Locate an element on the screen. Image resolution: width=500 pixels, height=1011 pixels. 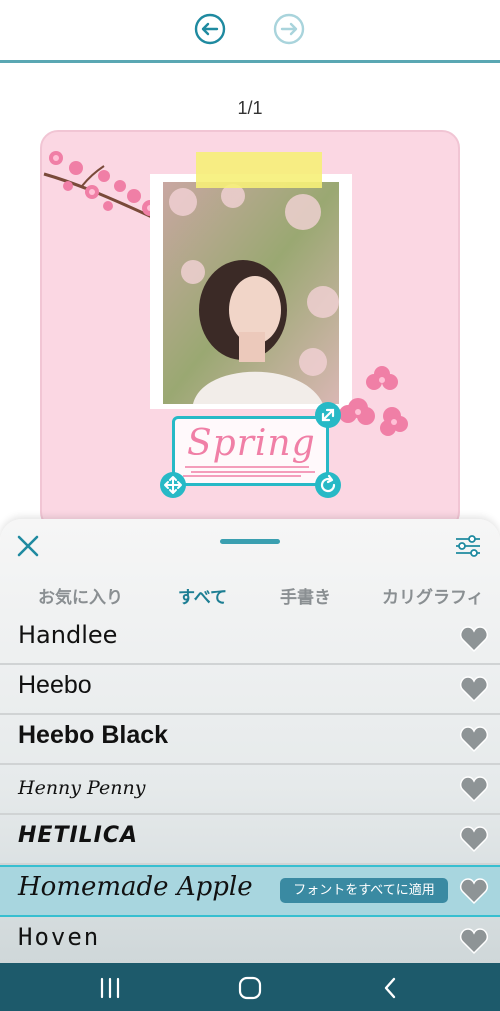
resize-icon is located at coordinates (328, 415).